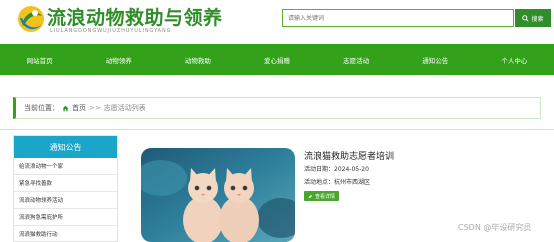  I want to click on search-input, so click(398, 18).